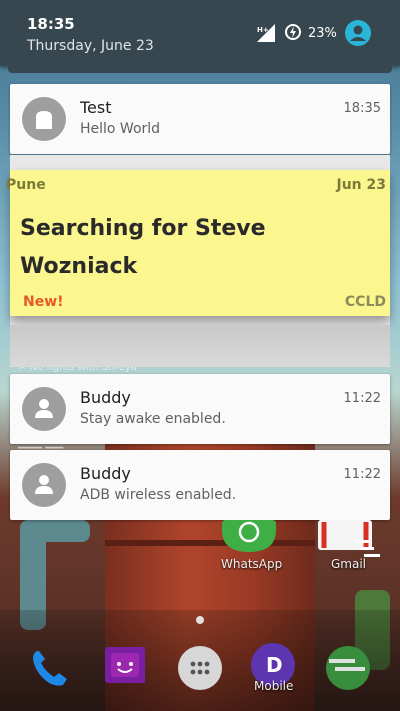  What do you see at coordinates (200, 620) in the screenshot?
I see `page-indicator` at bounding box center [200, 620].